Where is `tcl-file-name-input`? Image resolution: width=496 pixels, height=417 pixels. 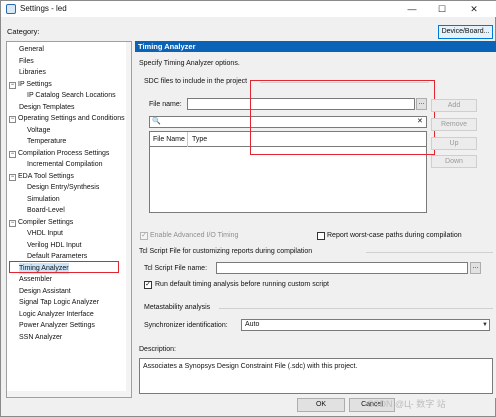 tcl-file-name-input is located at coordinates (342, 268).